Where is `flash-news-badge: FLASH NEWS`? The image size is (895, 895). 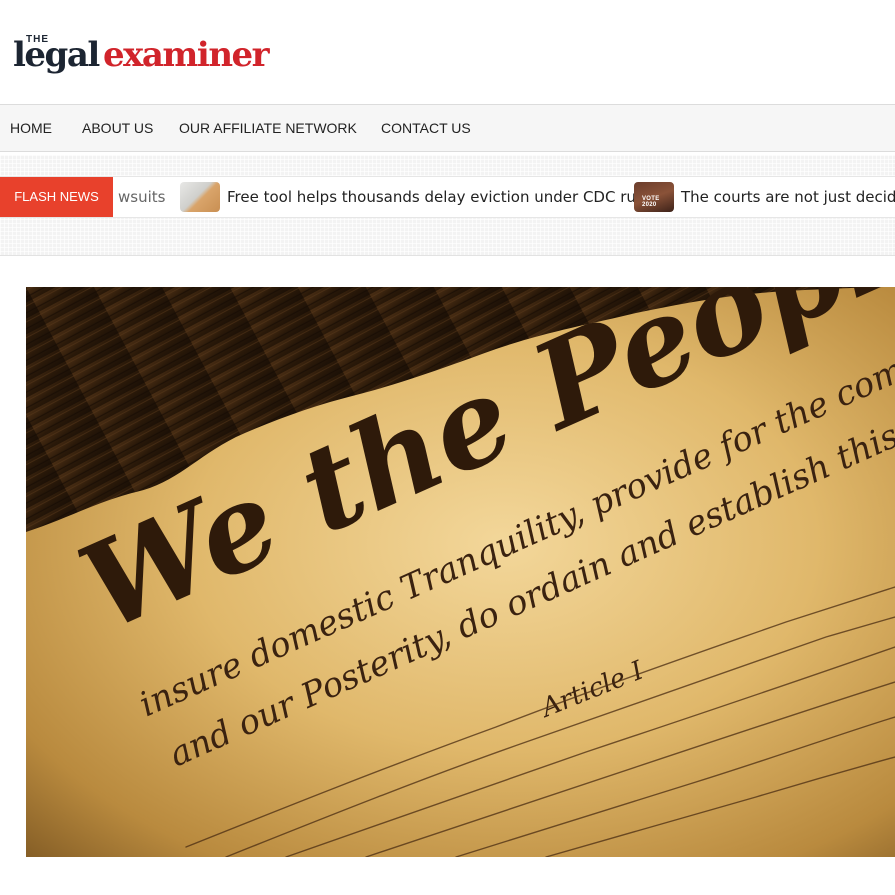
flash-news-badge: FLASH NEWS is located at coordinates (56, 197).